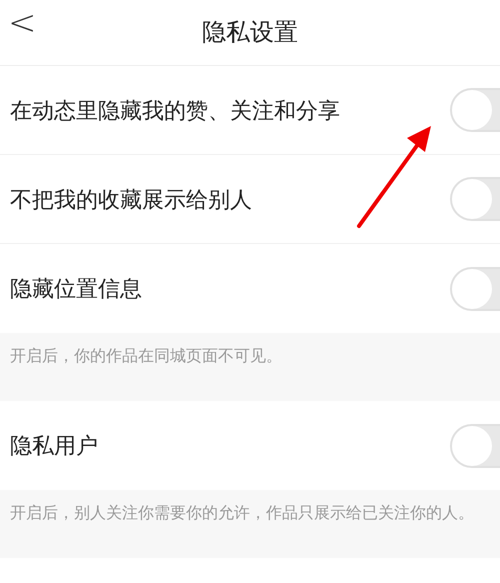 This screenshot has width=500, height=583. I want to click on setting-description: 开启后，别人关注你需要你的允许，作品只展示给已关注你的人。, so click(242, 514).